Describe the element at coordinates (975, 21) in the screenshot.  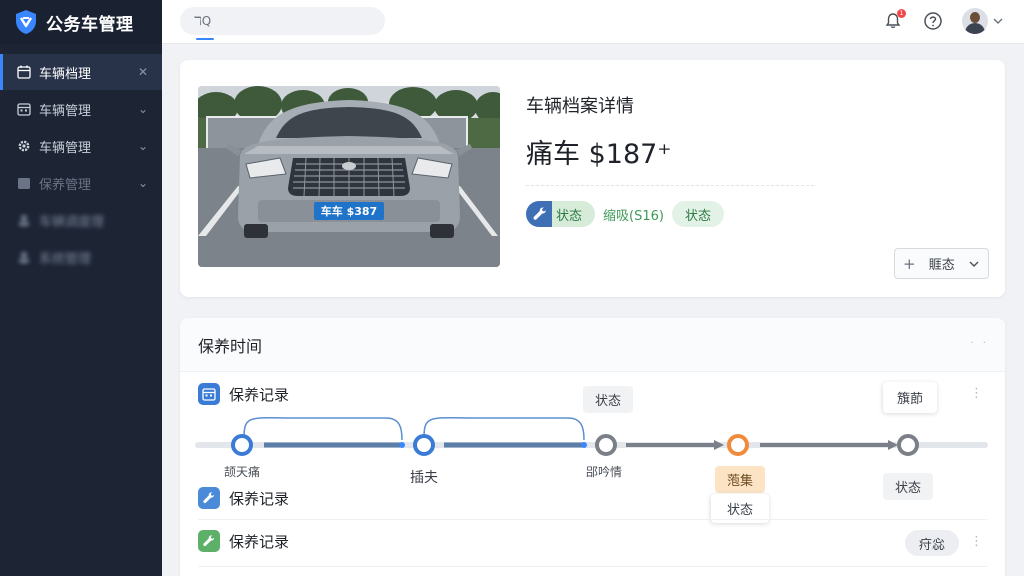
I see `avatar` at that location.